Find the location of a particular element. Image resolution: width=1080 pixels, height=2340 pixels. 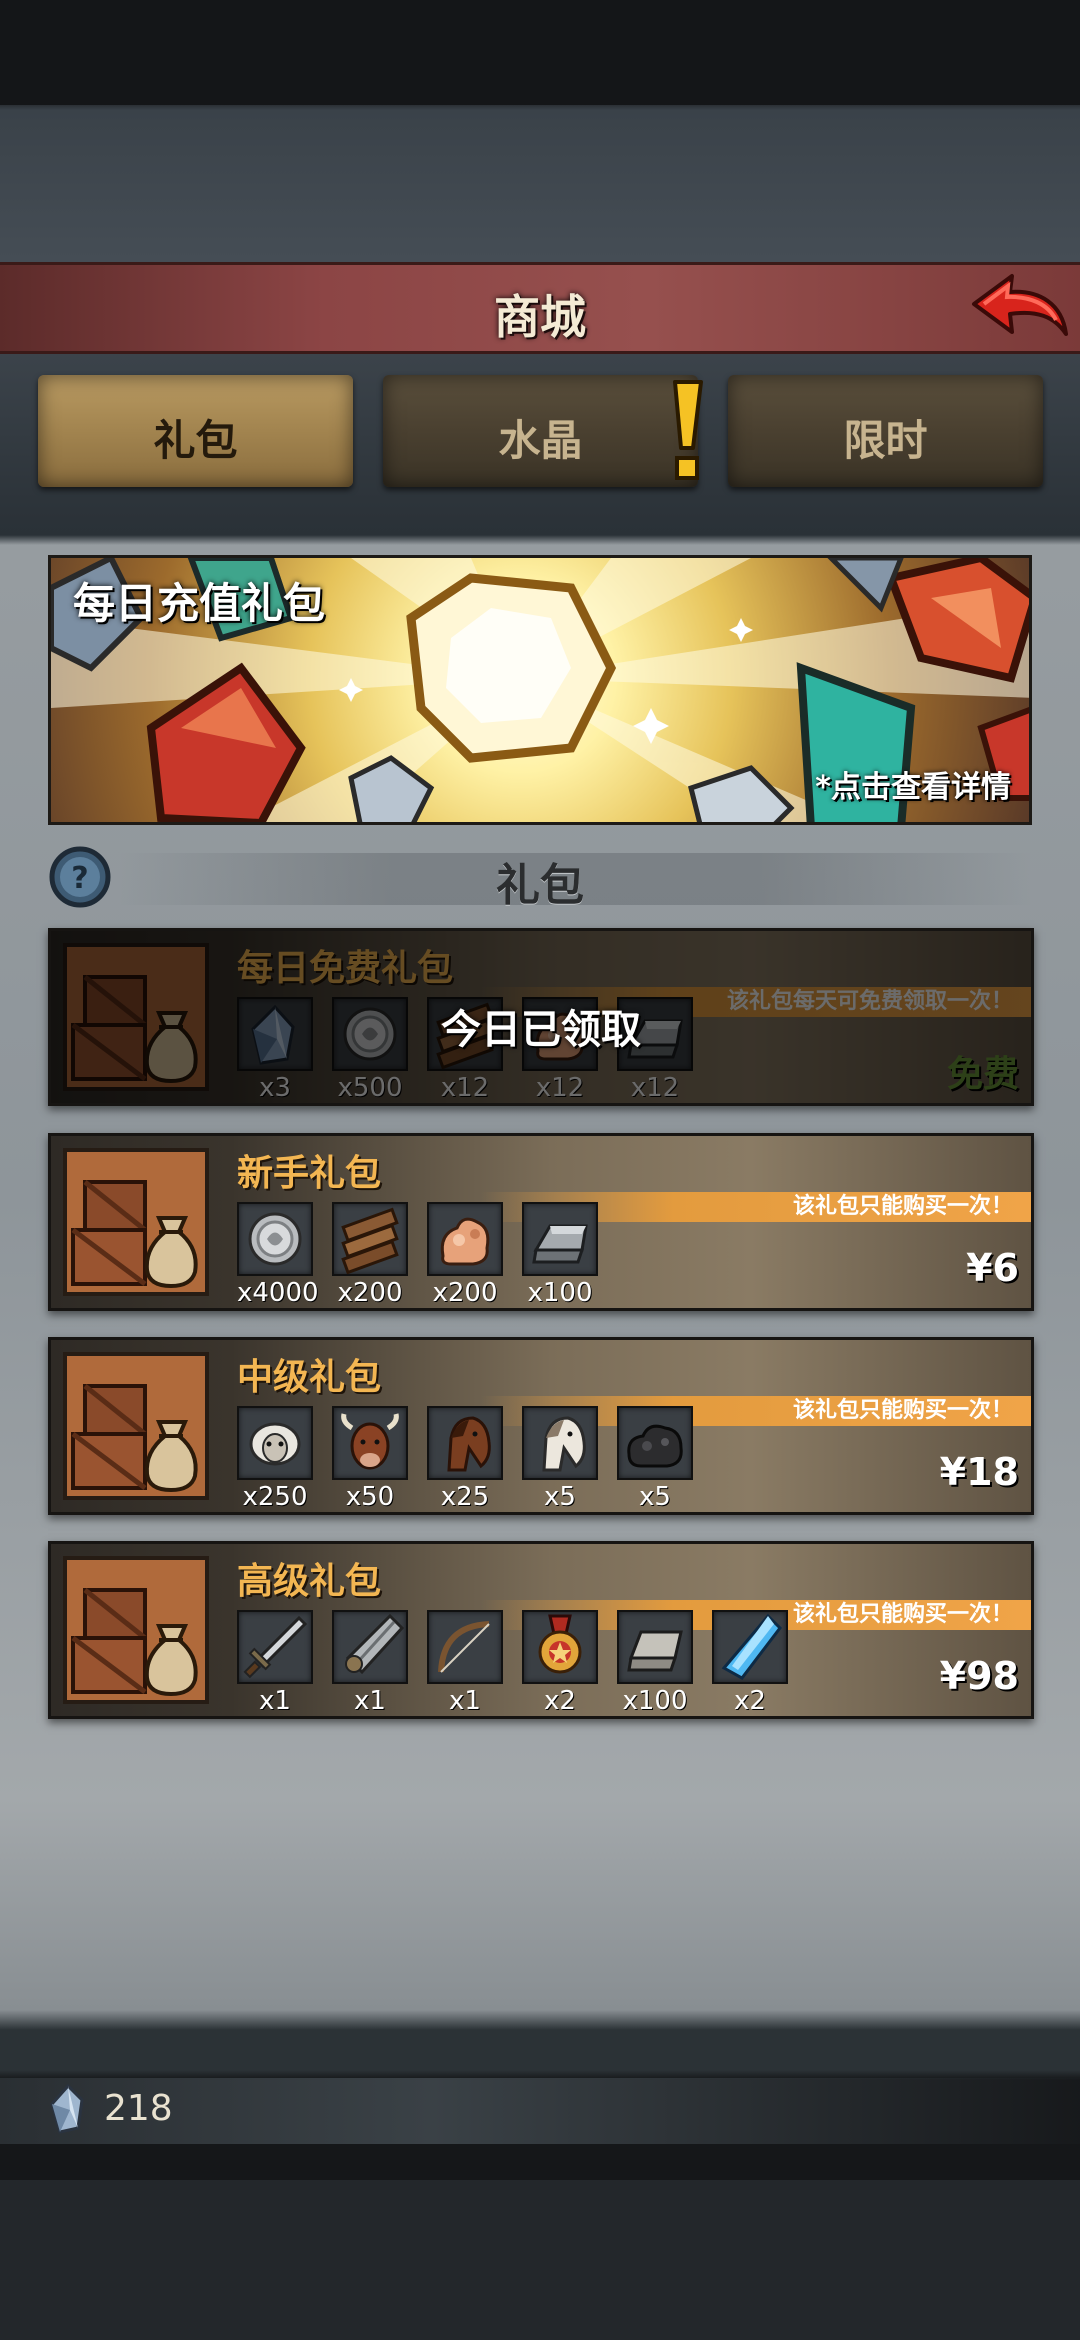

pack-item: x25 is located at coordinates (467, 1459).